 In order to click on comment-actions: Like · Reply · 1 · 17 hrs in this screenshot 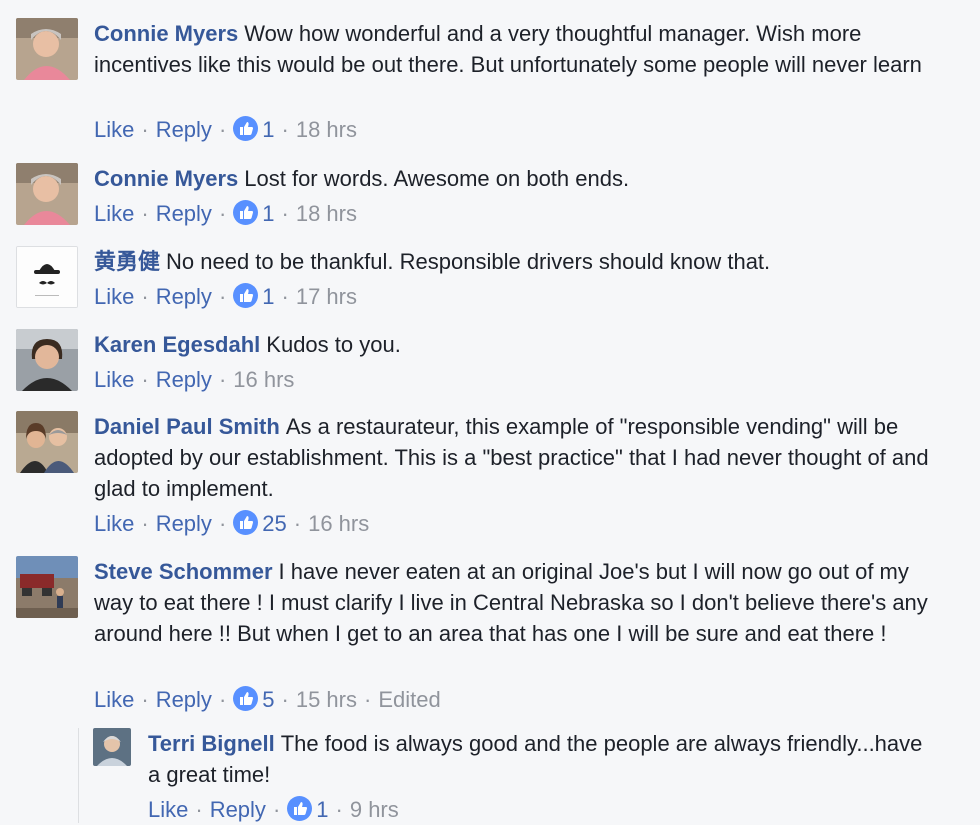, I will do `click(225, 297)`.